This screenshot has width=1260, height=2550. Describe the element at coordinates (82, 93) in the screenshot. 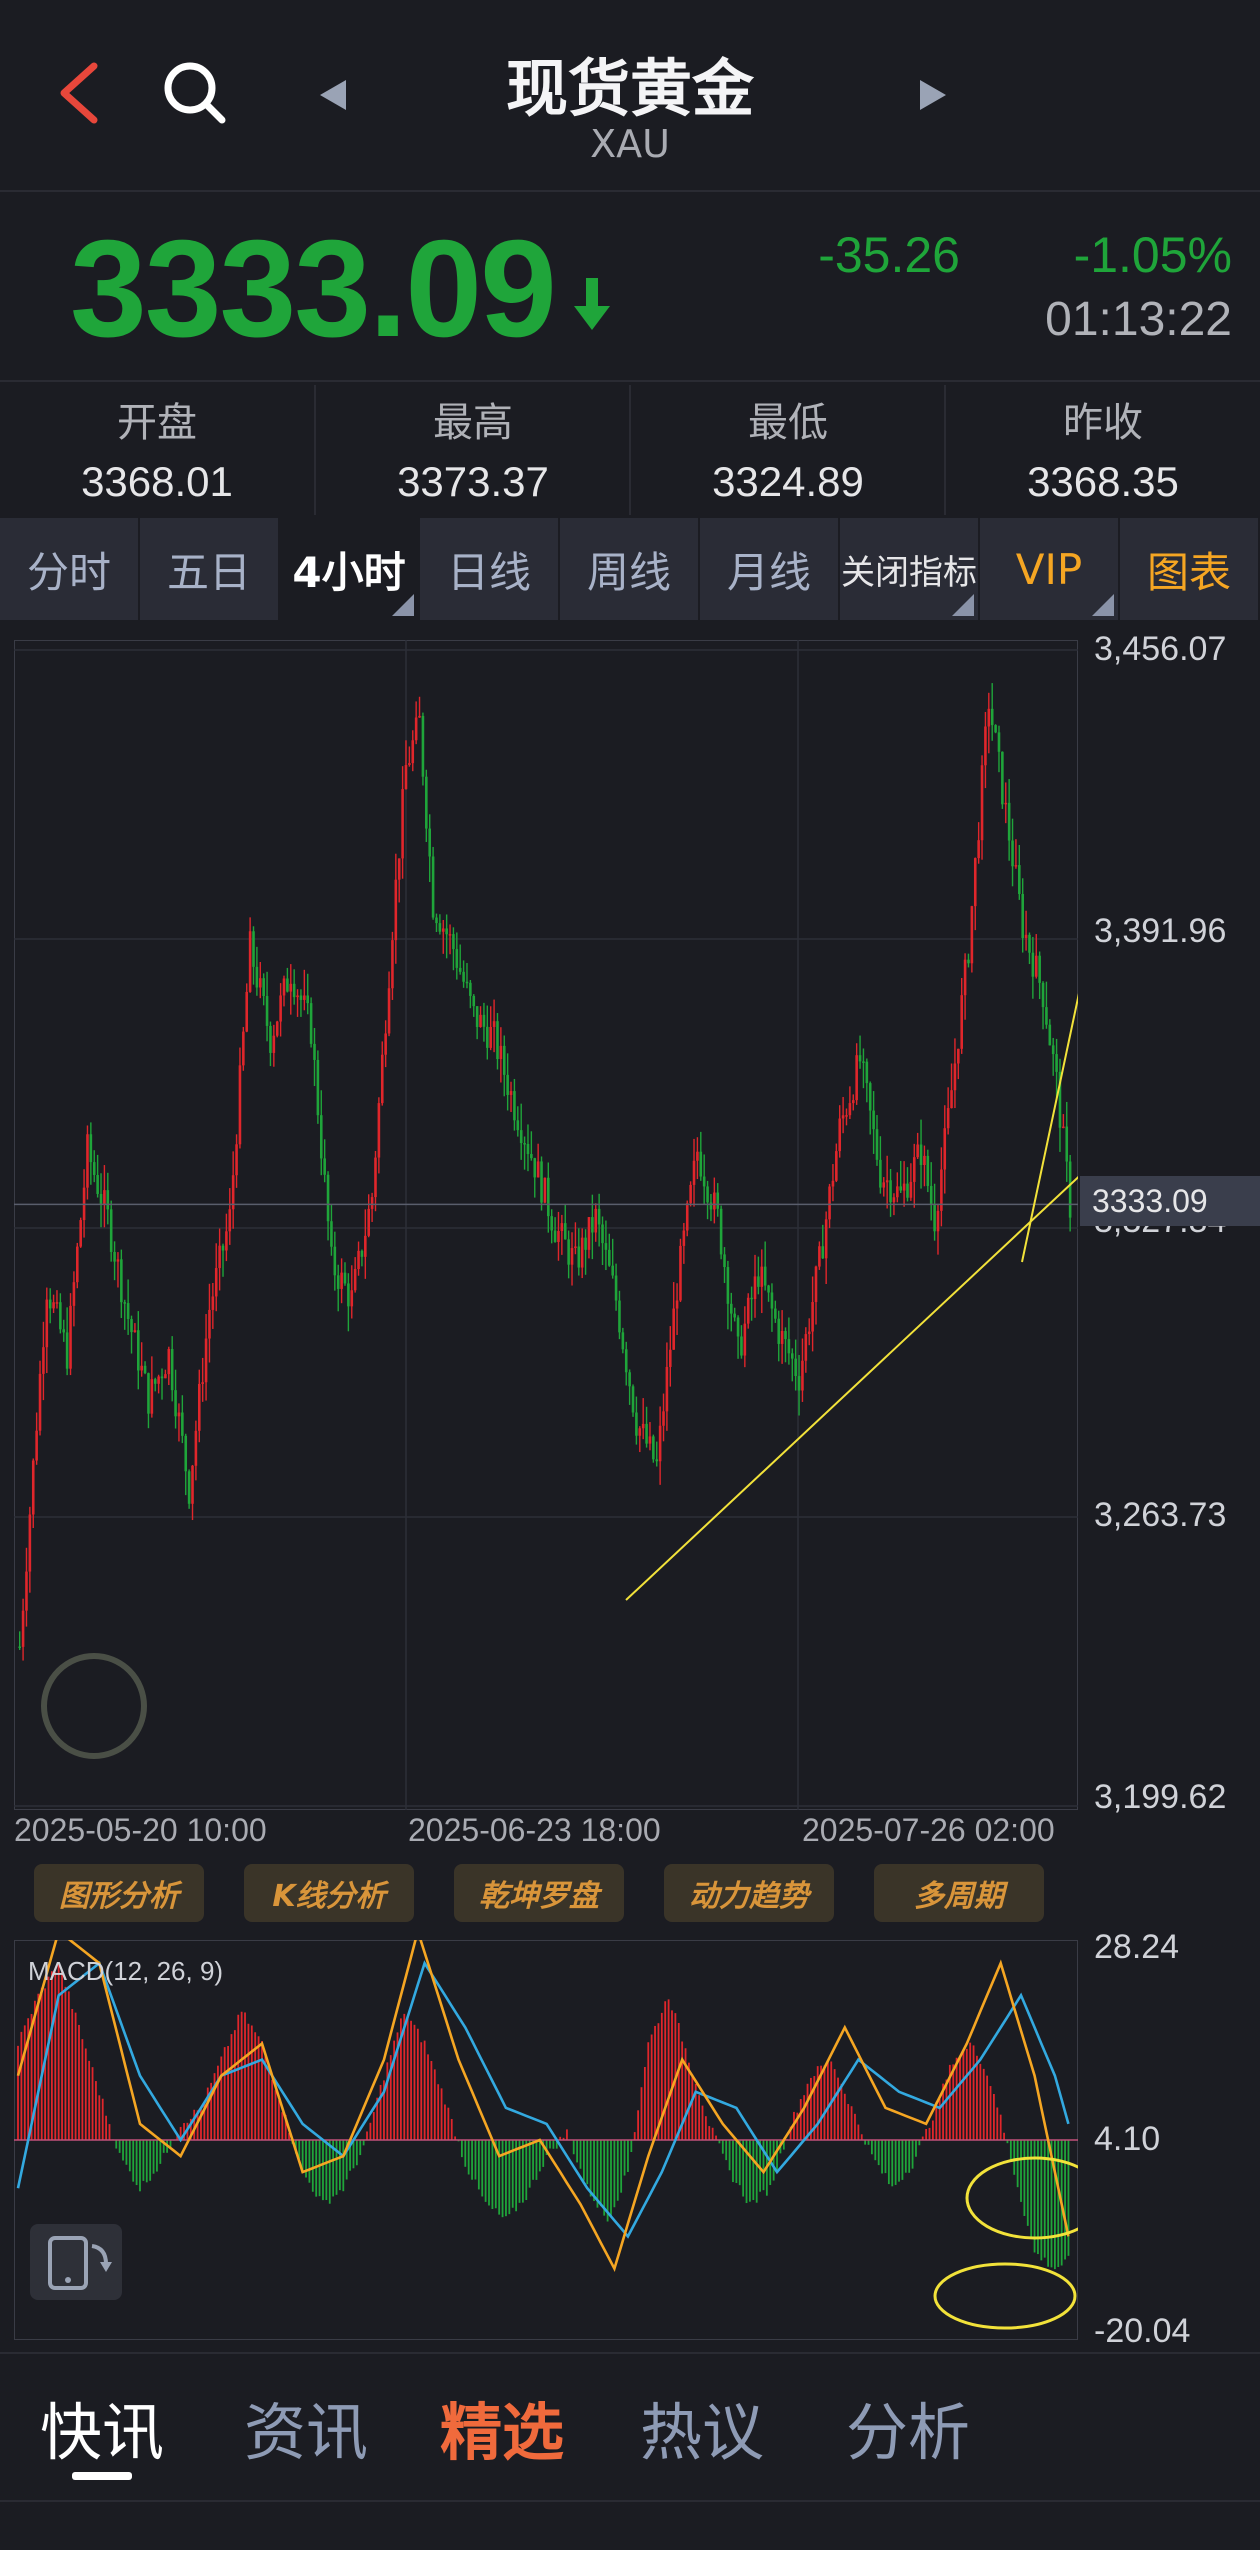

I see `back-arrow-icon` at that location.